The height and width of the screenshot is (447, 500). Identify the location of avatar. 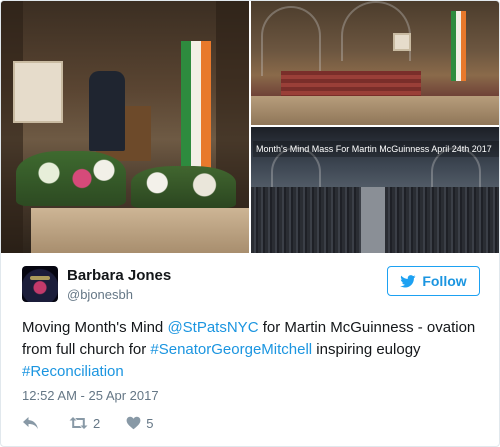
(40, 284).